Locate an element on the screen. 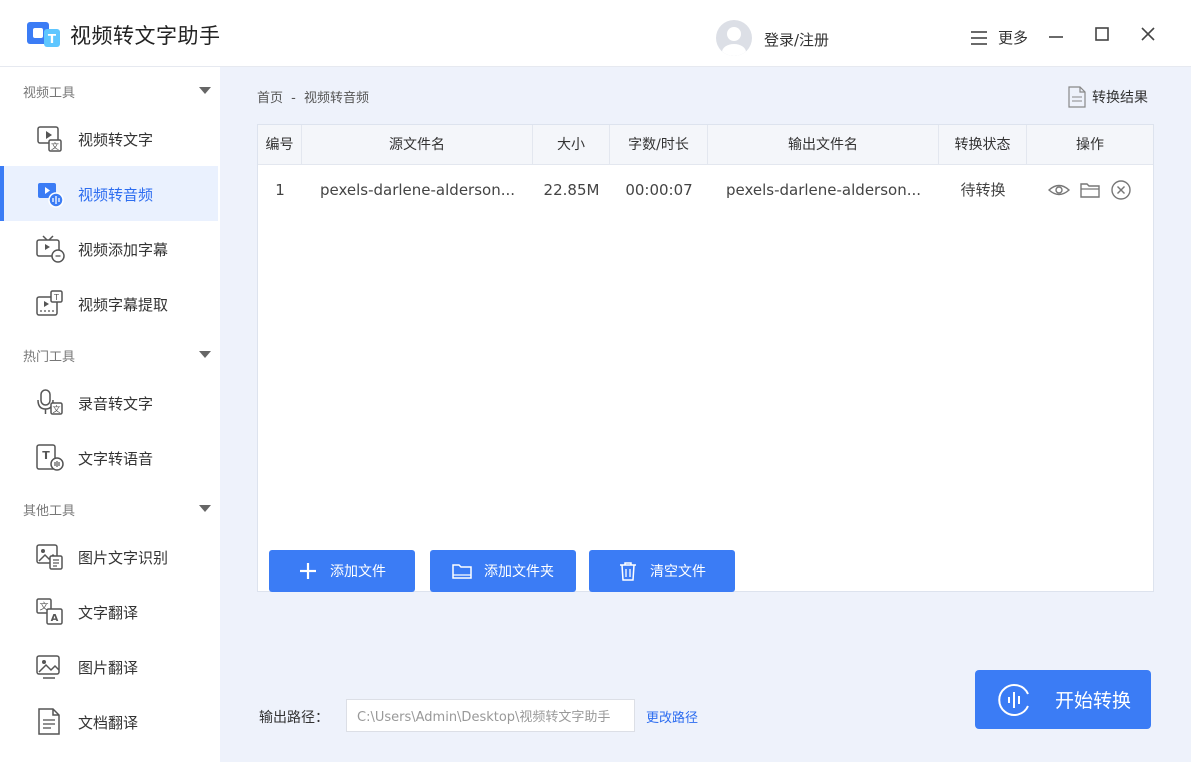  status-badge: 待转换 is located at coordinates (983, 190).